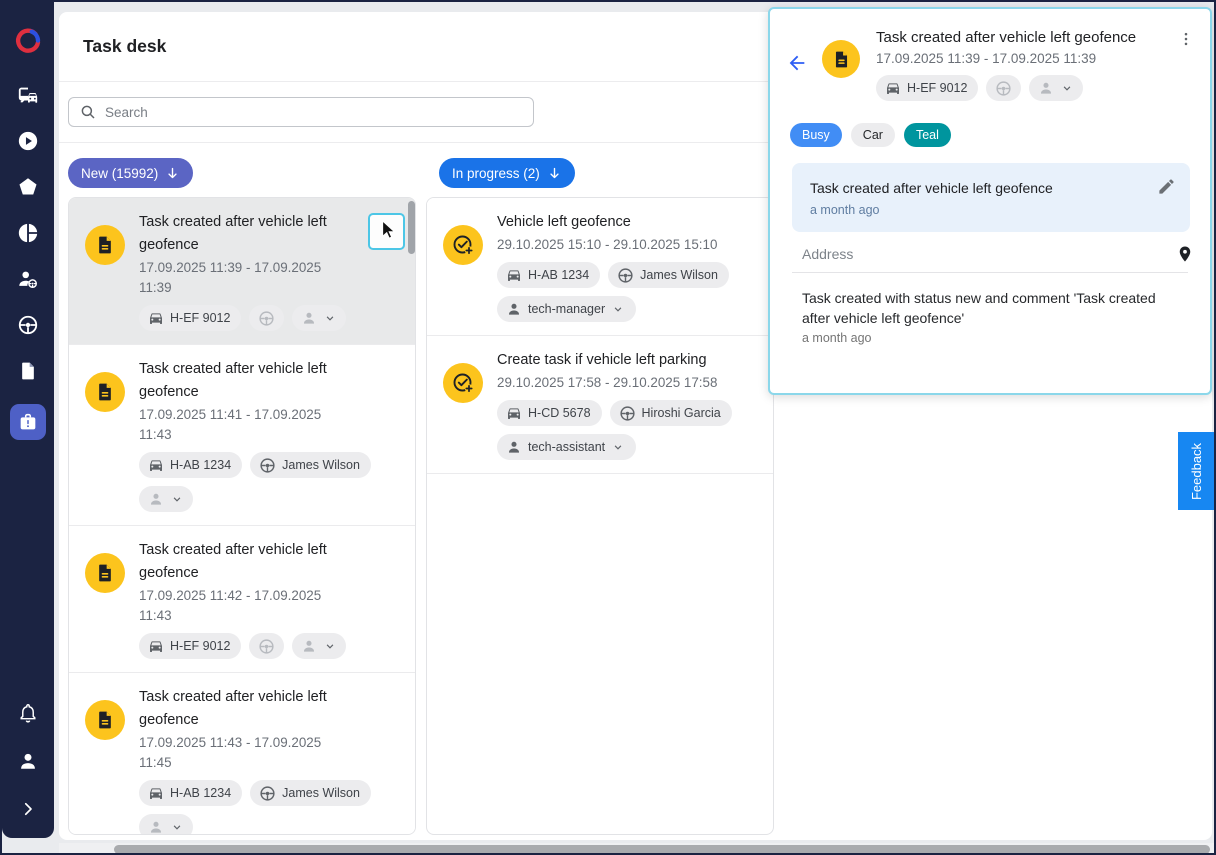  What do you see at coordinates (28, 95) in the screenshot?
I see `sidebar-item-vehicles` at bounding box center [28, 95].